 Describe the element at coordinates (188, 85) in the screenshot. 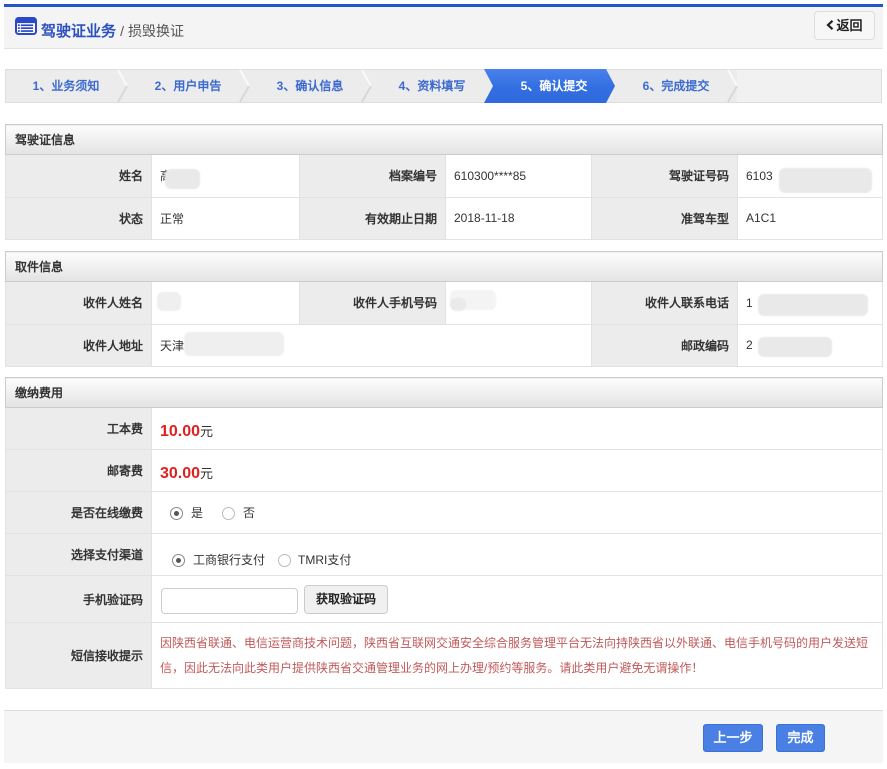

I see `svg-text: 2、用户申告` at that location.